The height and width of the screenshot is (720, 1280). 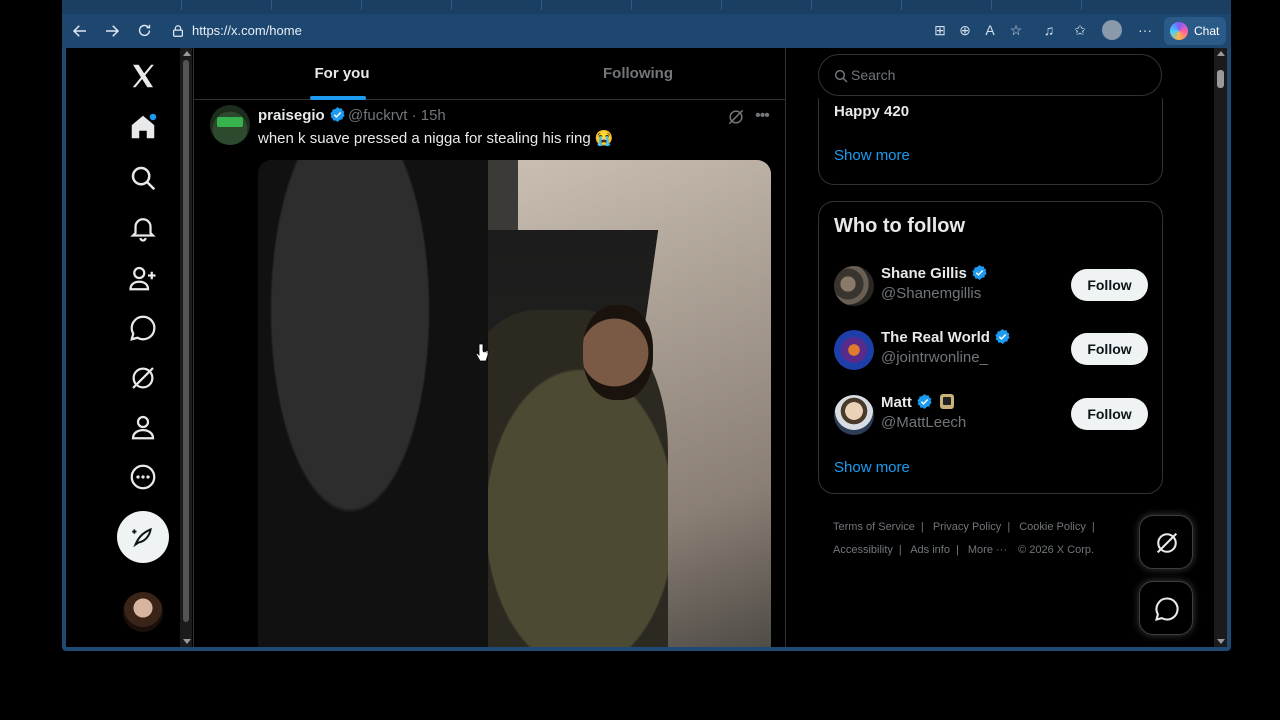 I want to click on account-avatar, so click(x=143, y=612).